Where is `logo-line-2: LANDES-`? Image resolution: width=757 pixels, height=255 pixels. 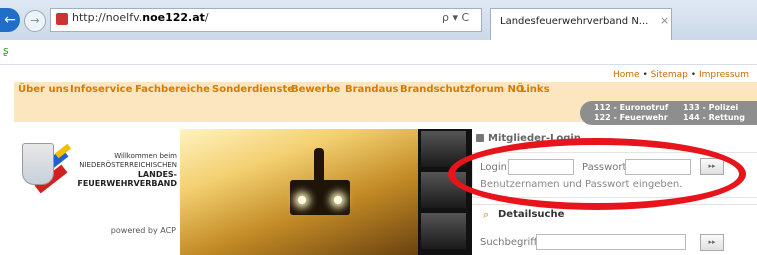 logo-line-2: LANDES- is located at coordinates (157, 174).